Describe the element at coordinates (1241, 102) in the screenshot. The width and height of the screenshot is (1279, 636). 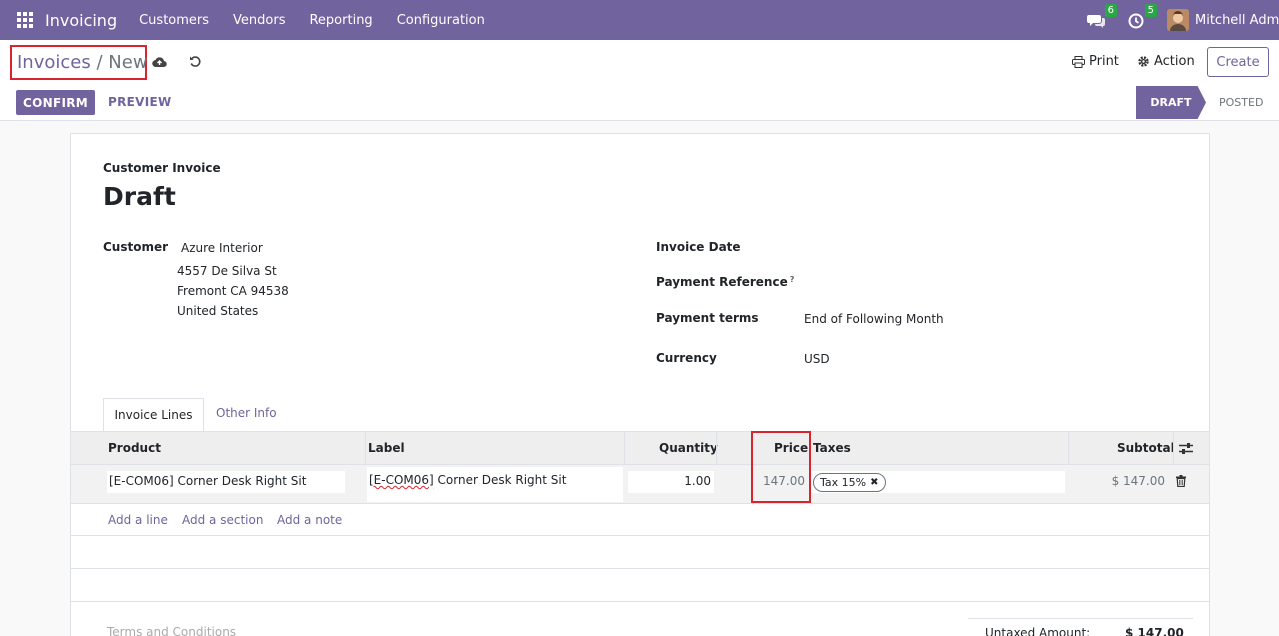
I see `status-posted: POSTED` at that location.